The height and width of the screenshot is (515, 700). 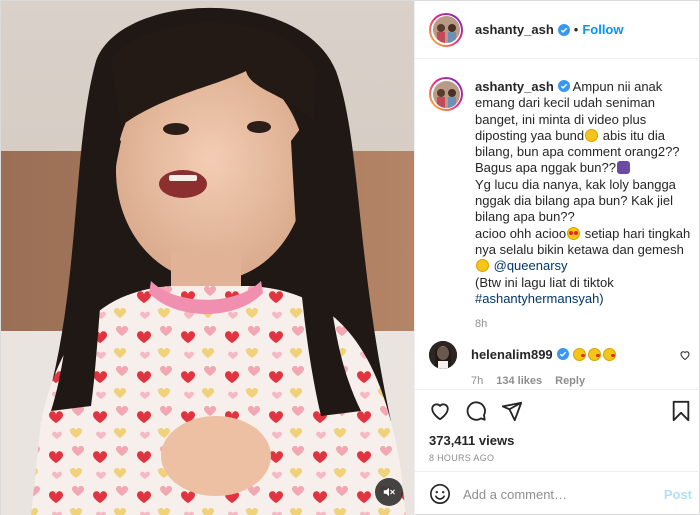 What do you see at coordinates (557, 430) in the screenshot?
I see `post-actions: 373,411 views 8 HOURS AGO` at bounding box center [557, 430].